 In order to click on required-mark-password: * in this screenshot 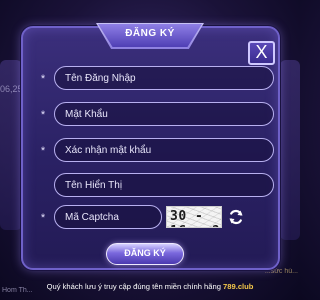, I will do `click(43, 115)`.